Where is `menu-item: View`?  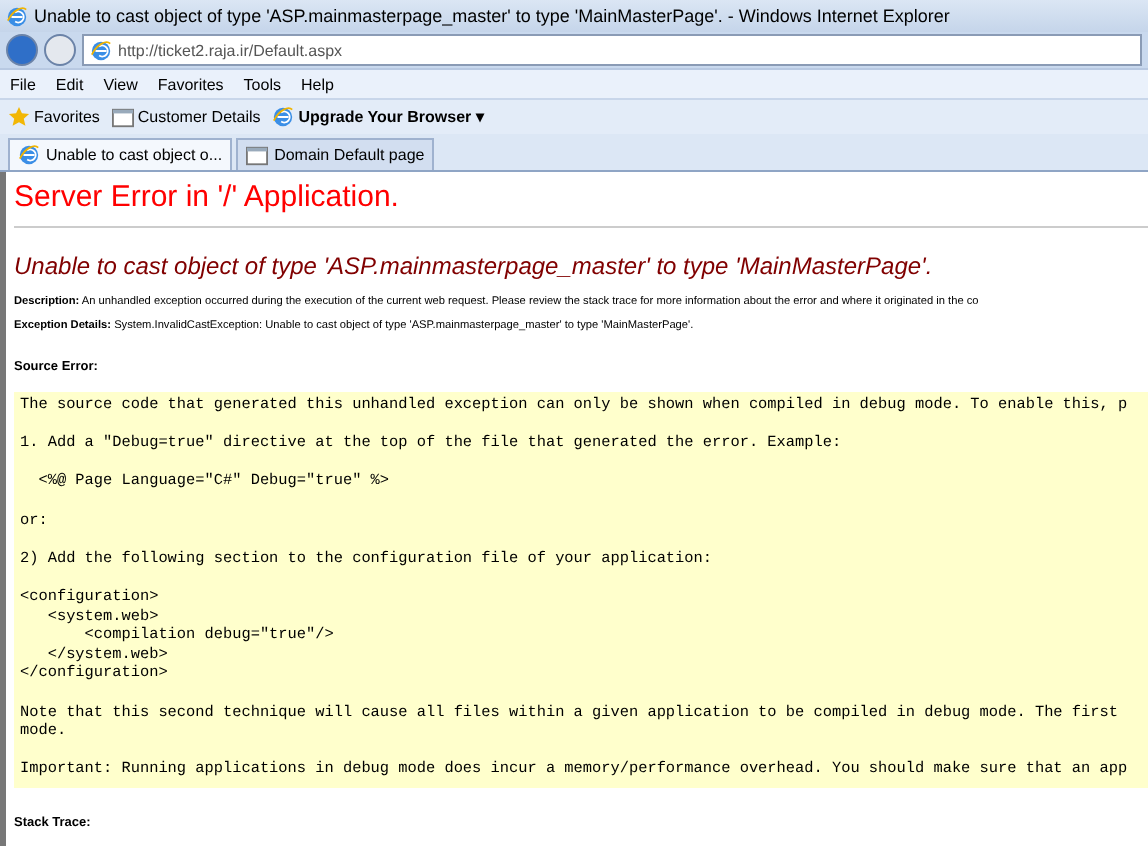 menu-item: View is located at coordinates (120, 84).